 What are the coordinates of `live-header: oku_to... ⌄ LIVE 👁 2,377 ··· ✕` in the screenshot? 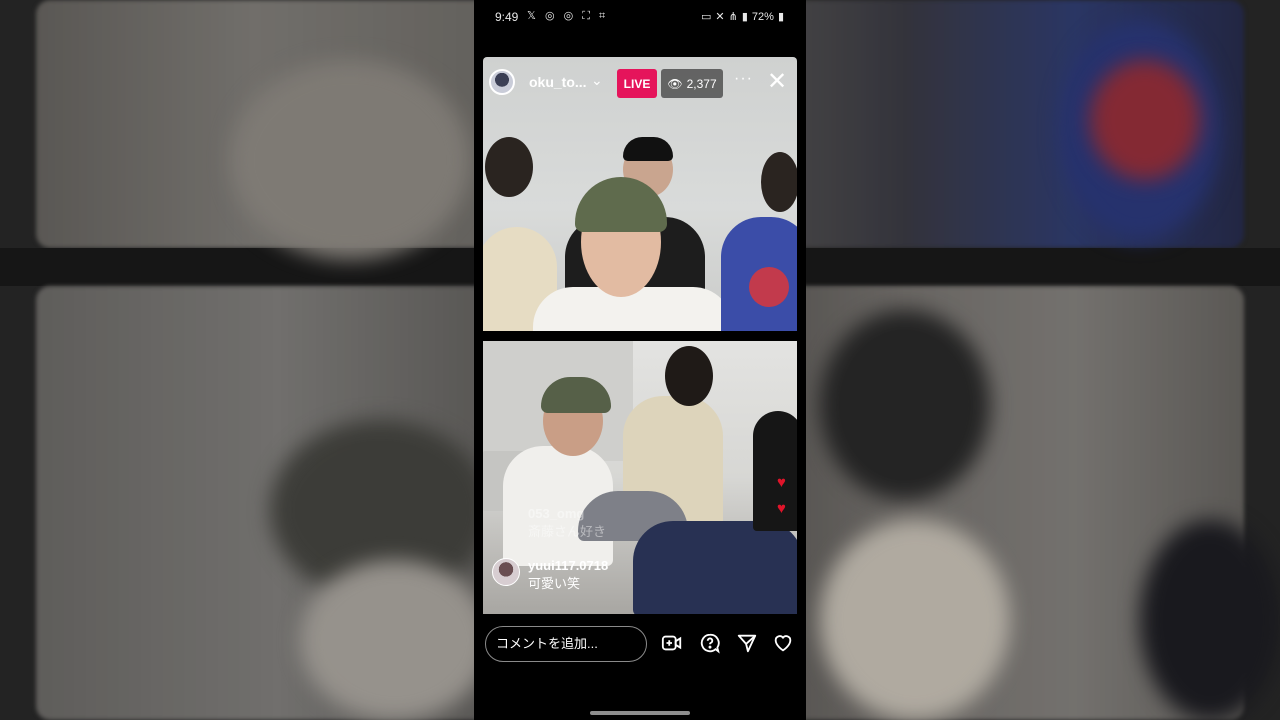 It's located at (640, 83).